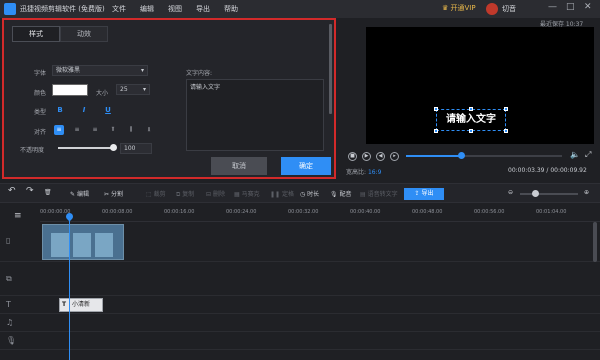  I want to click on progress-handle, so click(461, 155).